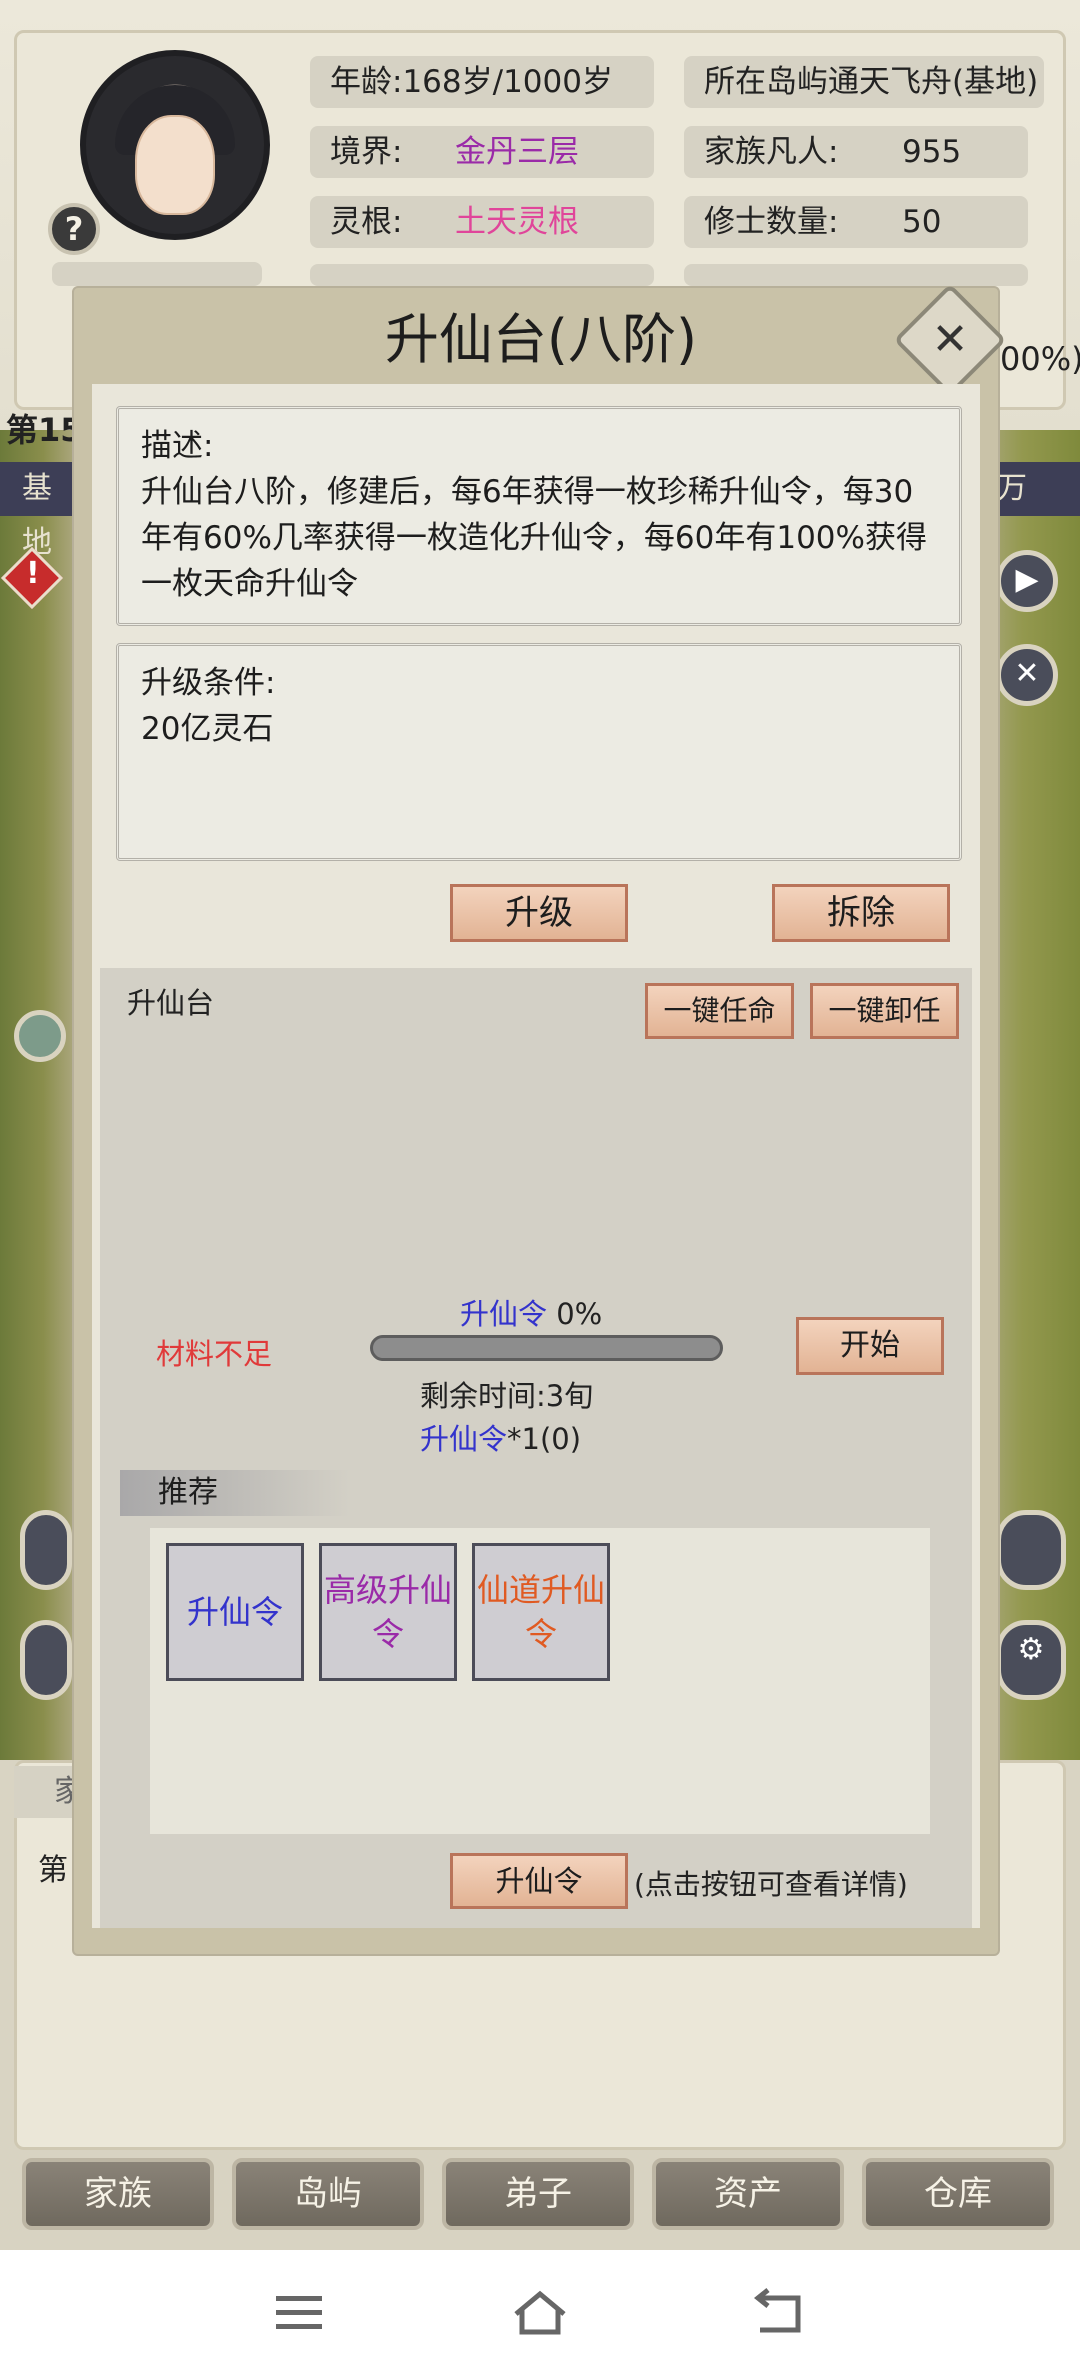  I want to click on mortals-value: 955, so click(932, 152).